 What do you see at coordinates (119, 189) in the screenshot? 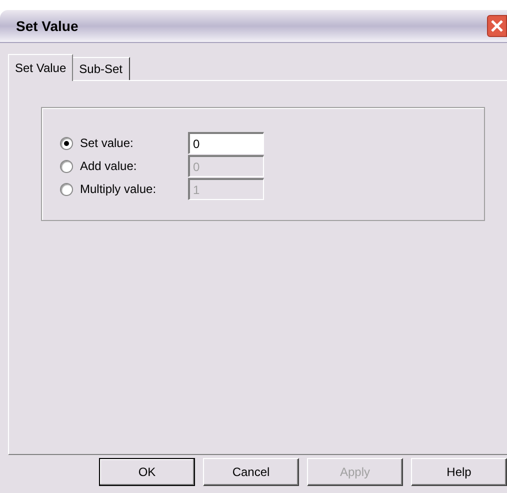
I see `option-label: Multiply value:` at bounding box center [119, 189].